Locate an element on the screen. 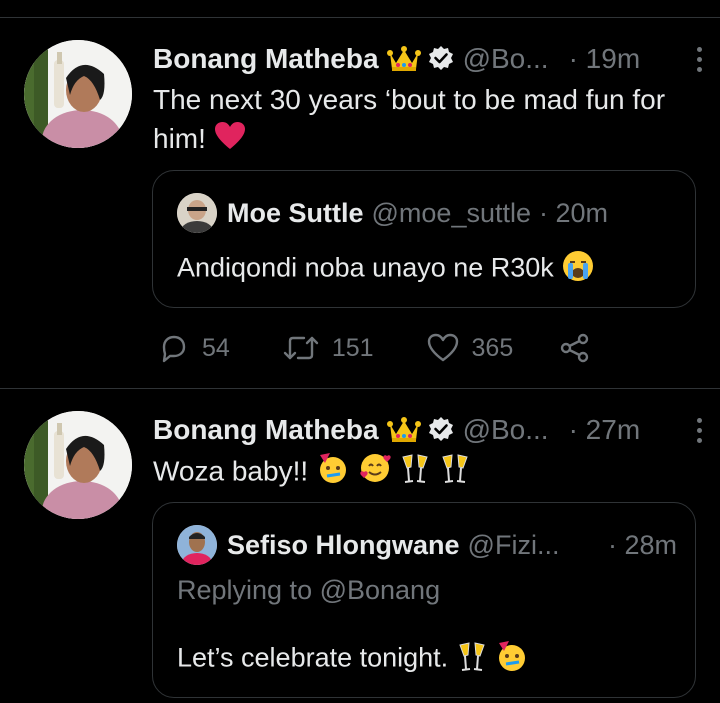 This screenshot has height=703, width=720. tweet-header: Bonang Matheba @Bo... · 27m is located at coordinates (429, 430).